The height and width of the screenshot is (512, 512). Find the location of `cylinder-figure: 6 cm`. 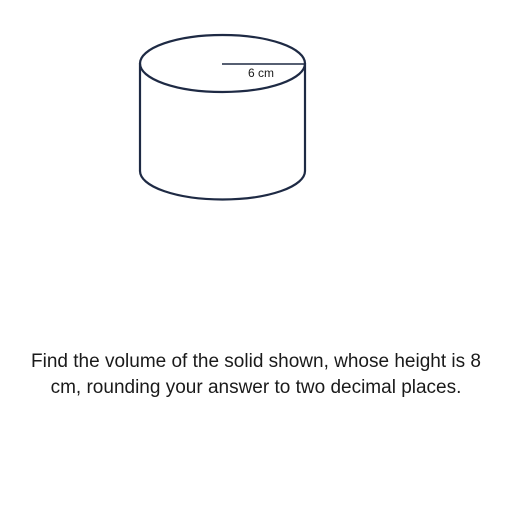

cylinder-figure: 6 cm is located at coordinates (222, 117).